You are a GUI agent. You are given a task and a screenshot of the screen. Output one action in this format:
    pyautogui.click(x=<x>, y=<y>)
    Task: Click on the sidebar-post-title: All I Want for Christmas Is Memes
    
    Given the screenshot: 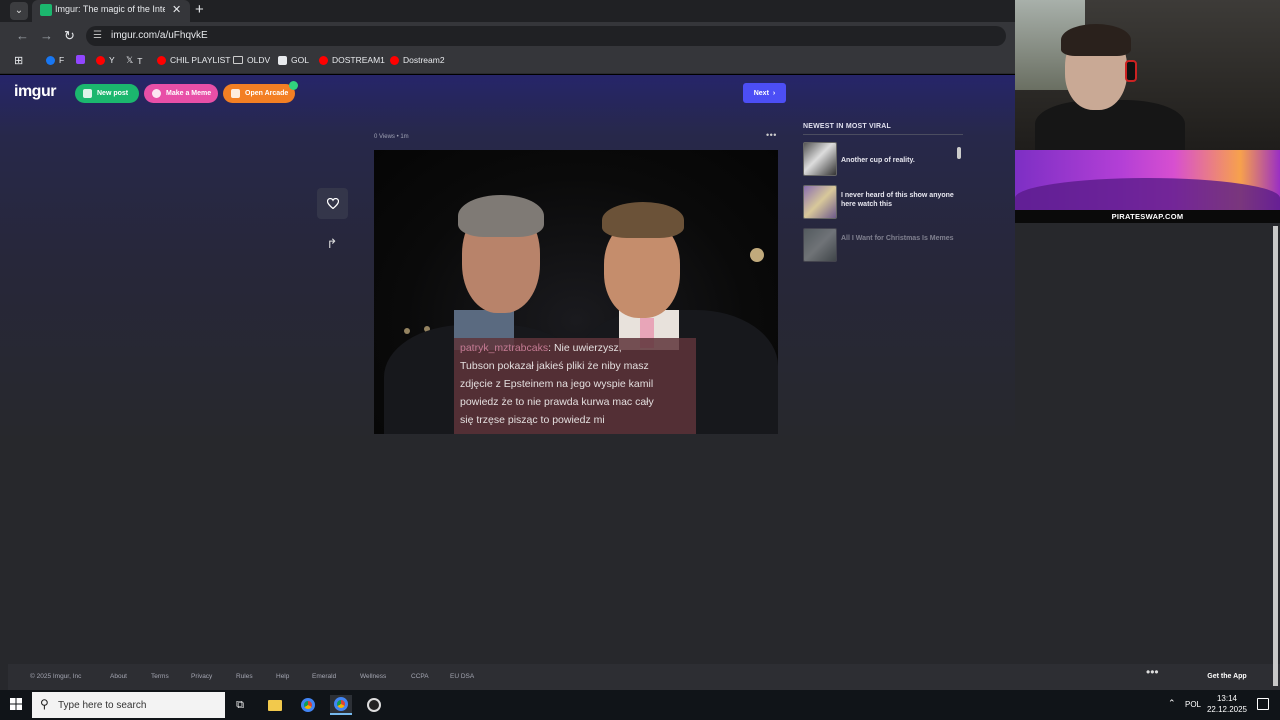 What is the action you would take?
    pyautogui.click(x=897, y=238)
    